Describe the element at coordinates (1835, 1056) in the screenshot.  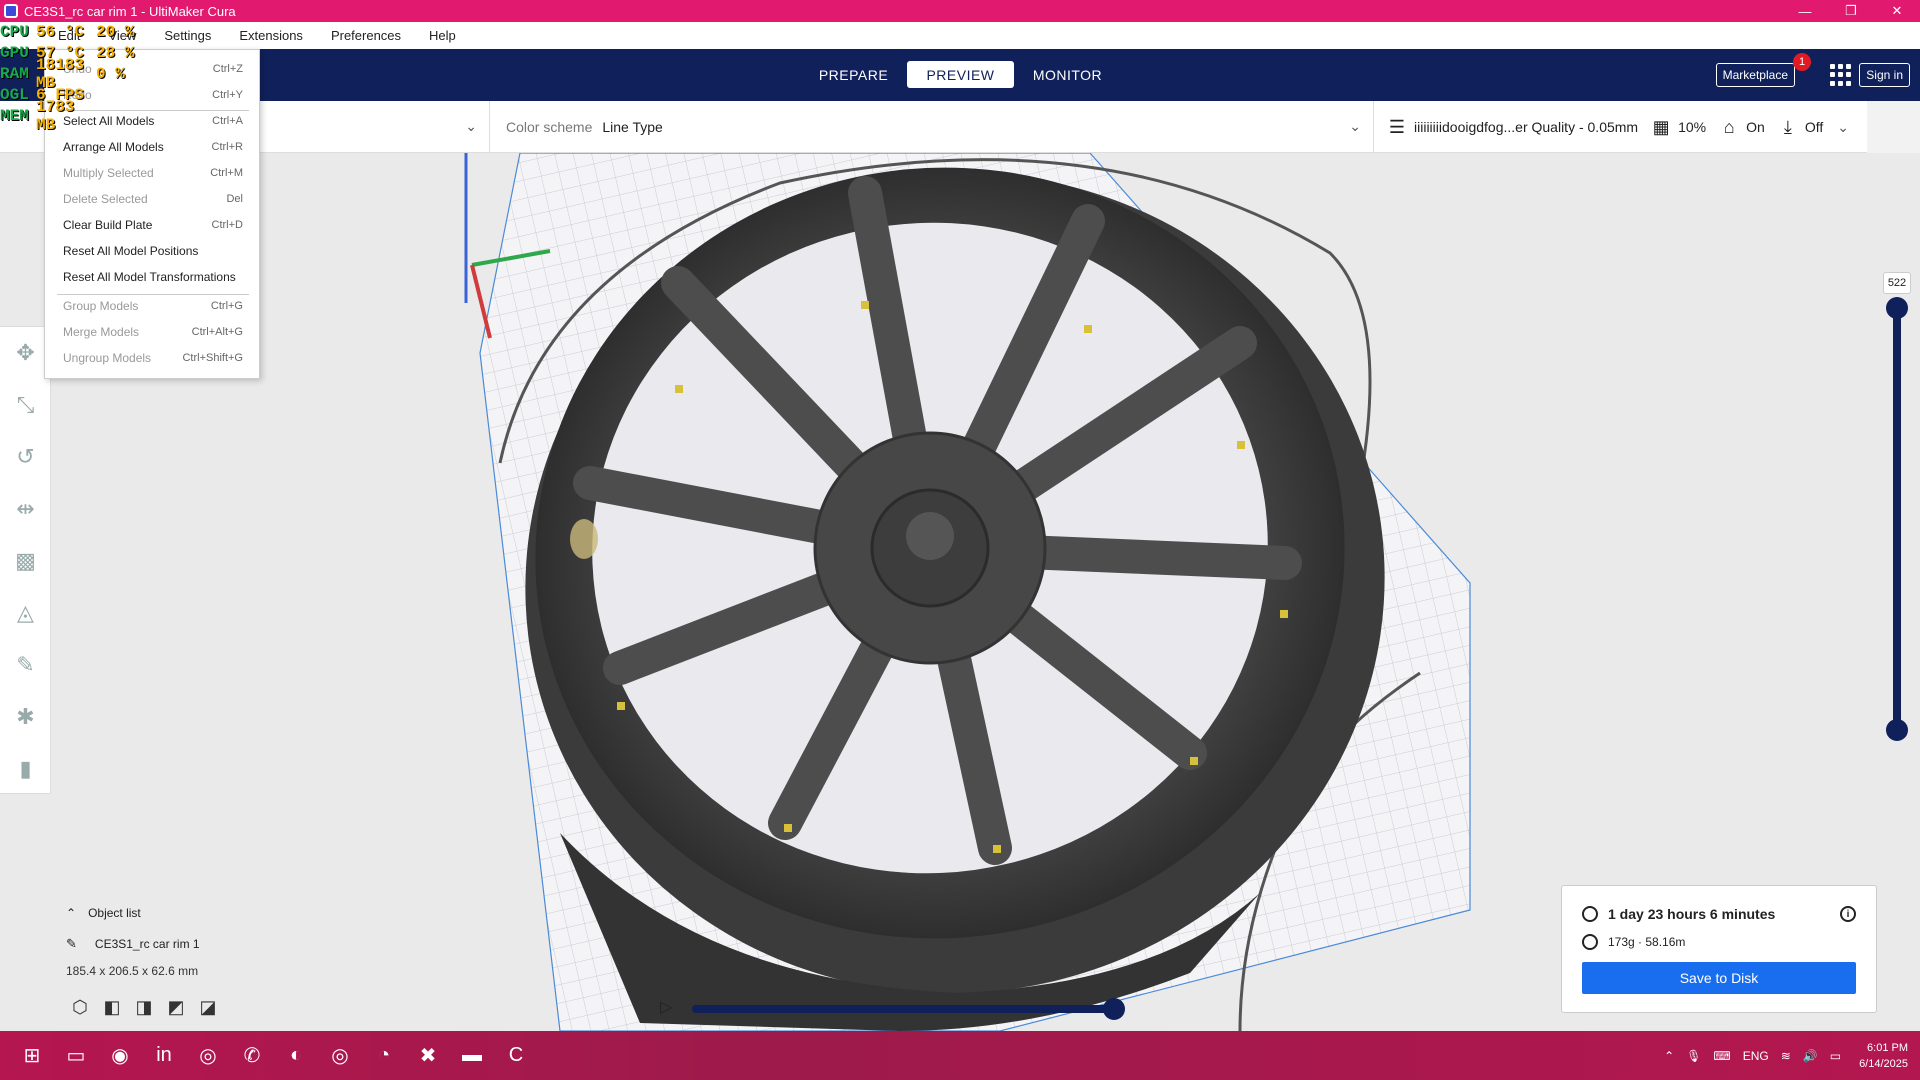
I see `battery-icon: ▭` at that location.